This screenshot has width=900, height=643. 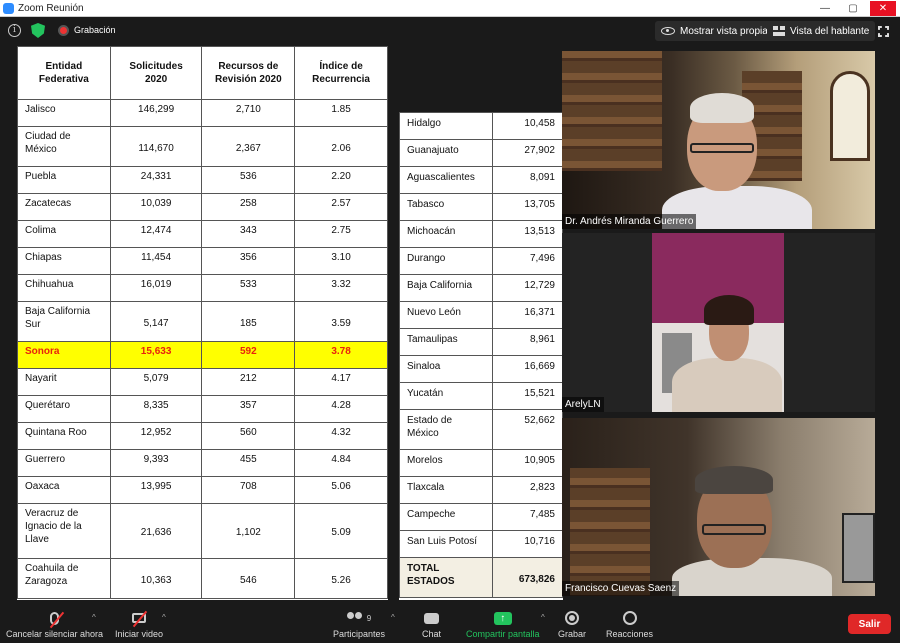 I want to click on table-row: Ciudad de México 114,670 2,367 2.06, so click(x=202, y=146).